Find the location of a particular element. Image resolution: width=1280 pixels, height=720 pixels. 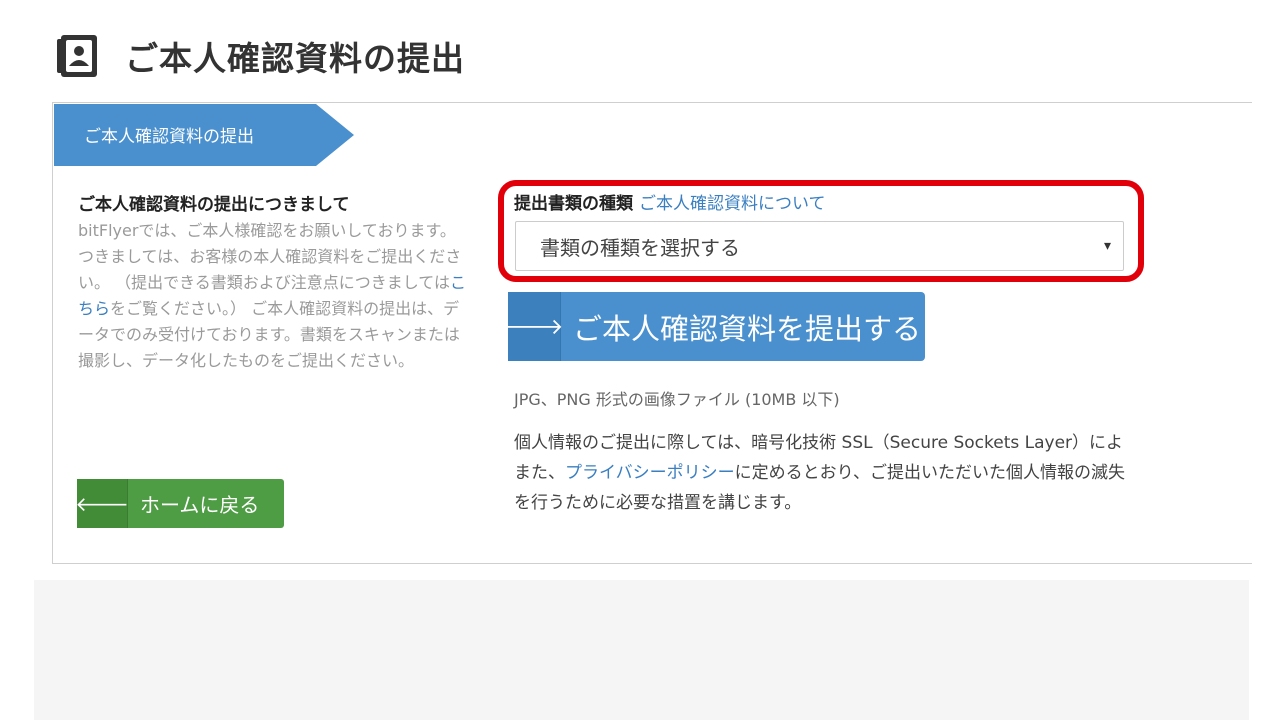

home-button: 🡐 ホームに戻る is located at coordinates (179, 503).